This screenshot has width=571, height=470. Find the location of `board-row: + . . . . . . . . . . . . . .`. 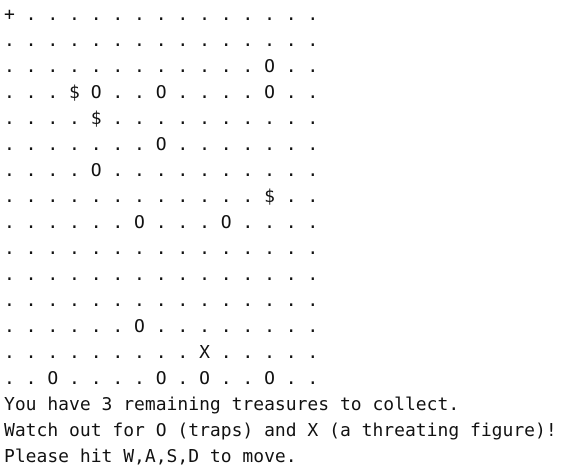

board-row: + . . . . . . . . . . . . . . is located at coordinates (161, 14).